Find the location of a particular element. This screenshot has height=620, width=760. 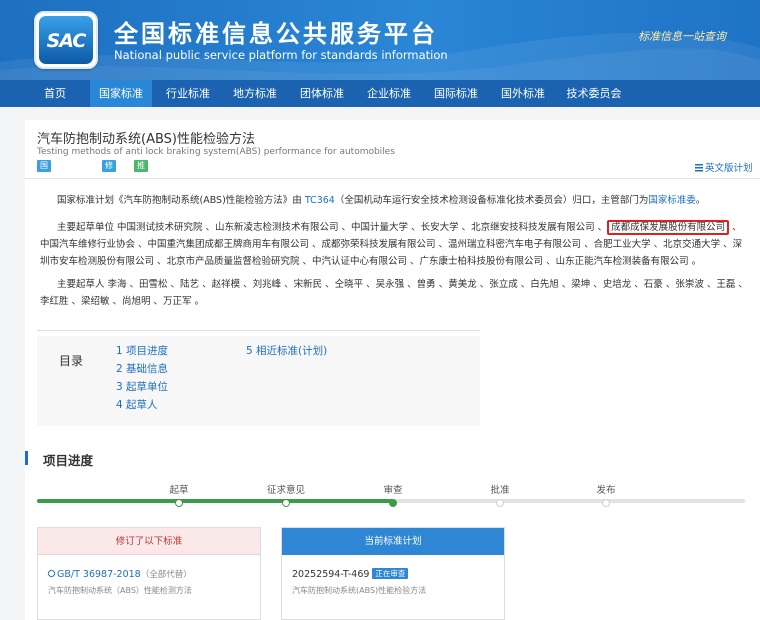

step-publish: 发布 is located at coordinates (606, 494).